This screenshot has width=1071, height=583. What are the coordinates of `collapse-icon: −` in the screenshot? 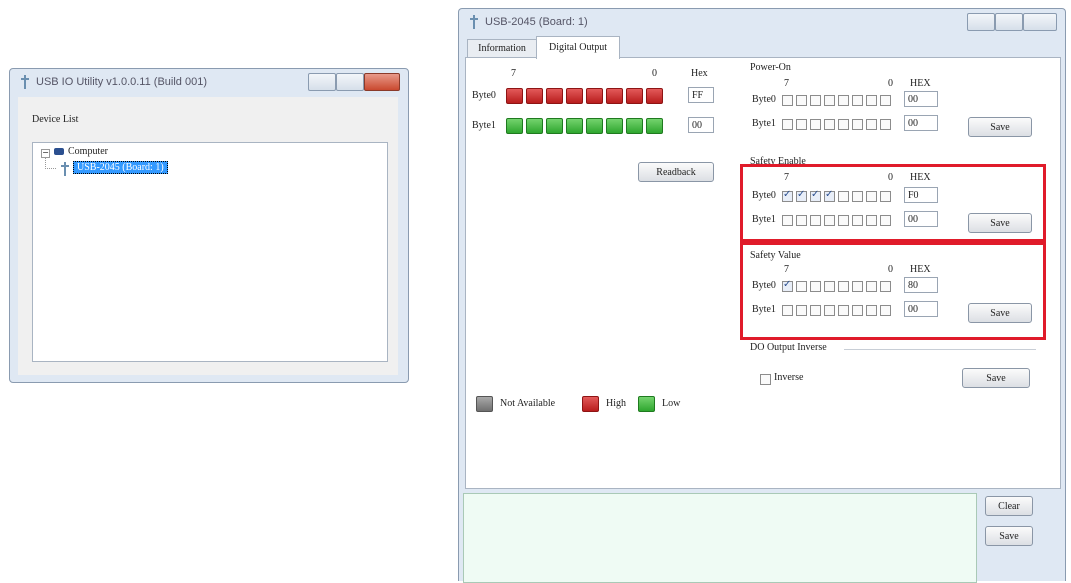 It's located at (45, 153).